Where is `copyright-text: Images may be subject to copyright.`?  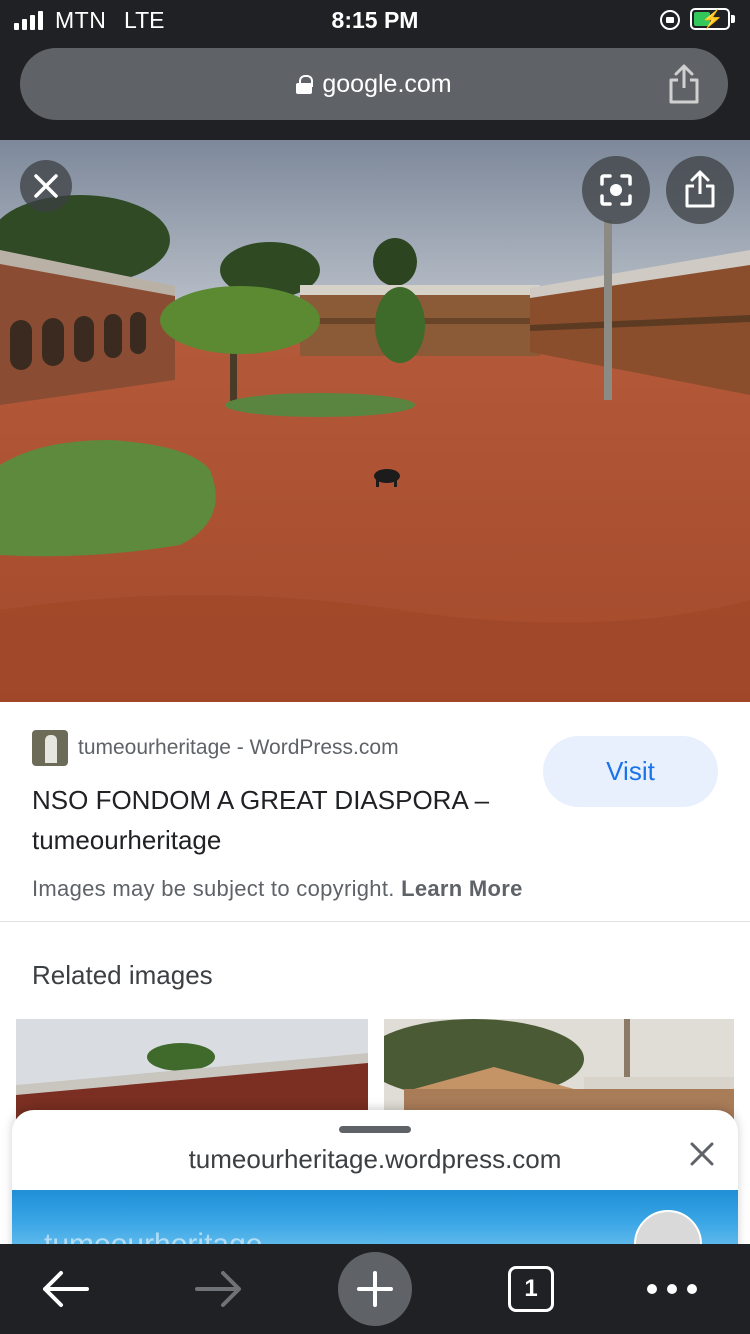 copyright-text: Images may be subject to copyright. is located at coordinates (213, 888).